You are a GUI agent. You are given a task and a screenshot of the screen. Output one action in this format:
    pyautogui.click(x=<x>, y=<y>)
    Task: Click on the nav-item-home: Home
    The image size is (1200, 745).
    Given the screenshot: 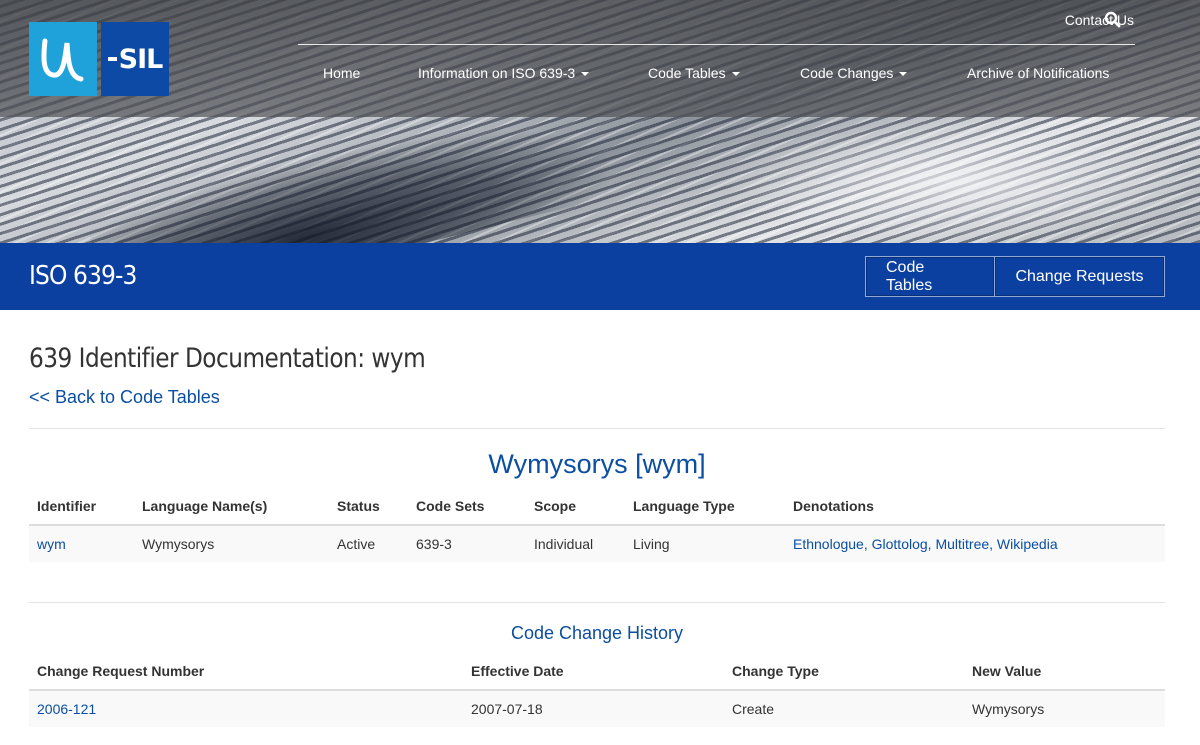 What is the action you would take?
    pyautogui.click(x=341, y=73)
    